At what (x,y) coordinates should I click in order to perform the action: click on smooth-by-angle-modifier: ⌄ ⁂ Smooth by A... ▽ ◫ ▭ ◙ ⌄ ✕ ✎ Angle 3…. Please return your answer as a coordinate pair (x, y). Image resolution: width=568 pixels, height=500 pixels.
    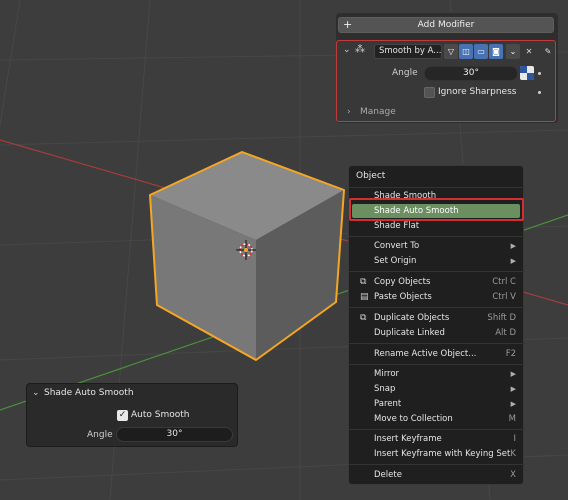
    Looking at the image, I should click on (446, 81).